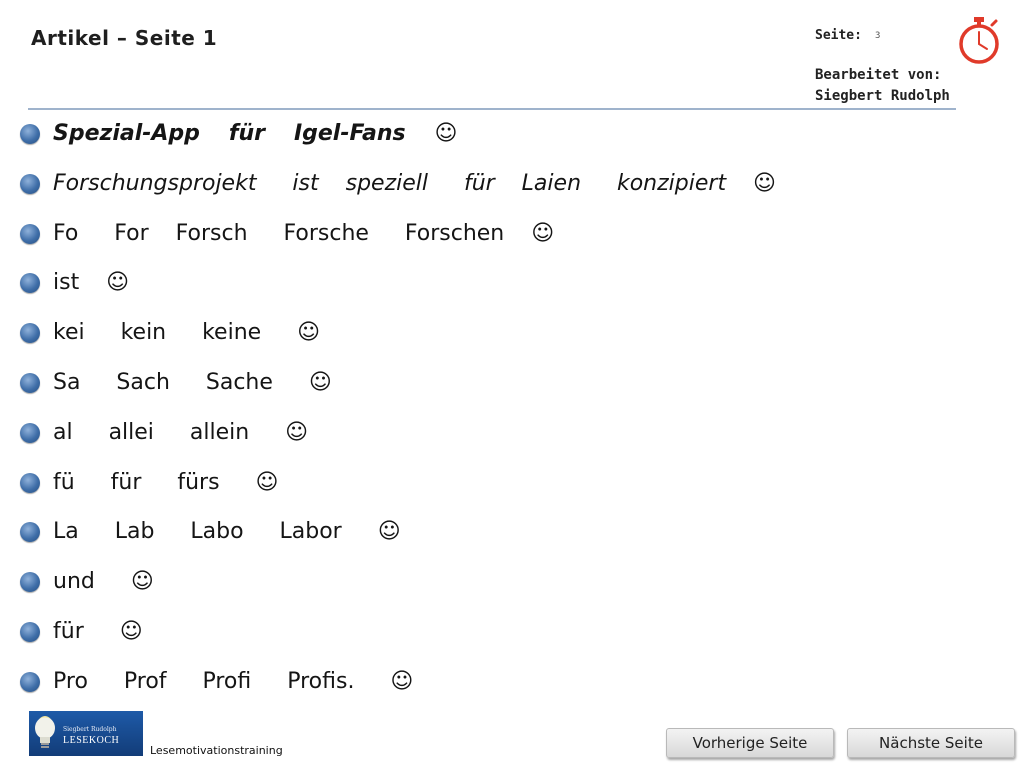 This screenshot has height=768, width=1024. What do you see at coordinates (979, 40) in the screenshot?
I see `stopwatch-icon` at bounding box center [979, 40].